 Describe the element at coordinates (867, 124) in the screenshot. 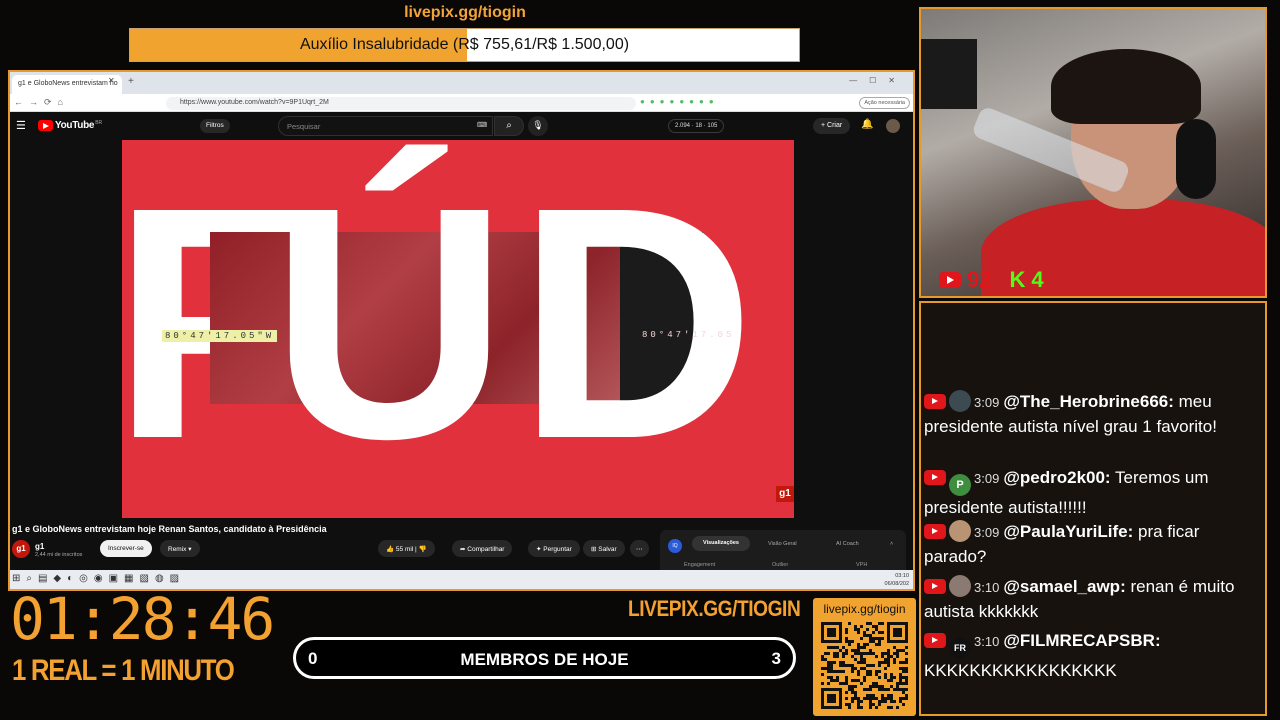

I see `notifications-bell-icon: 🔔` at that location.